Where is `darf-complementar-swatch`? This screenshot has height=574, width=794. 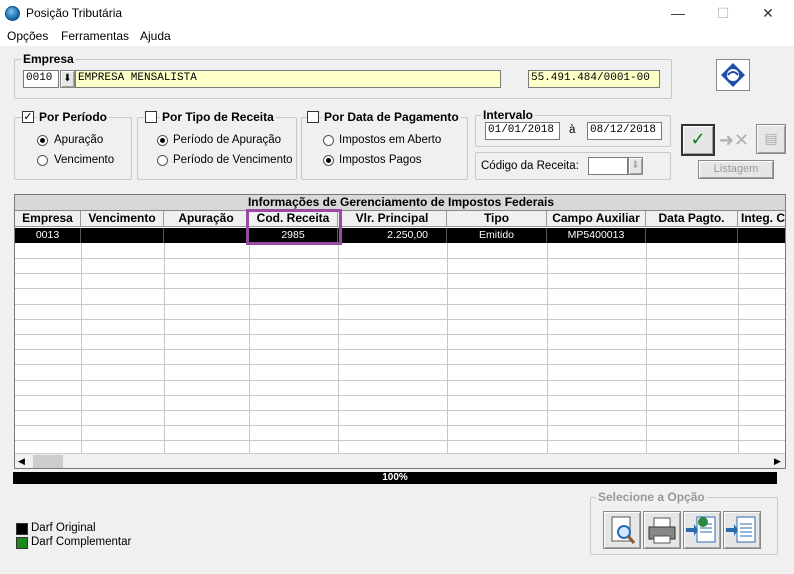 darf-complementar-swatch is located at coordinates (22, 543).